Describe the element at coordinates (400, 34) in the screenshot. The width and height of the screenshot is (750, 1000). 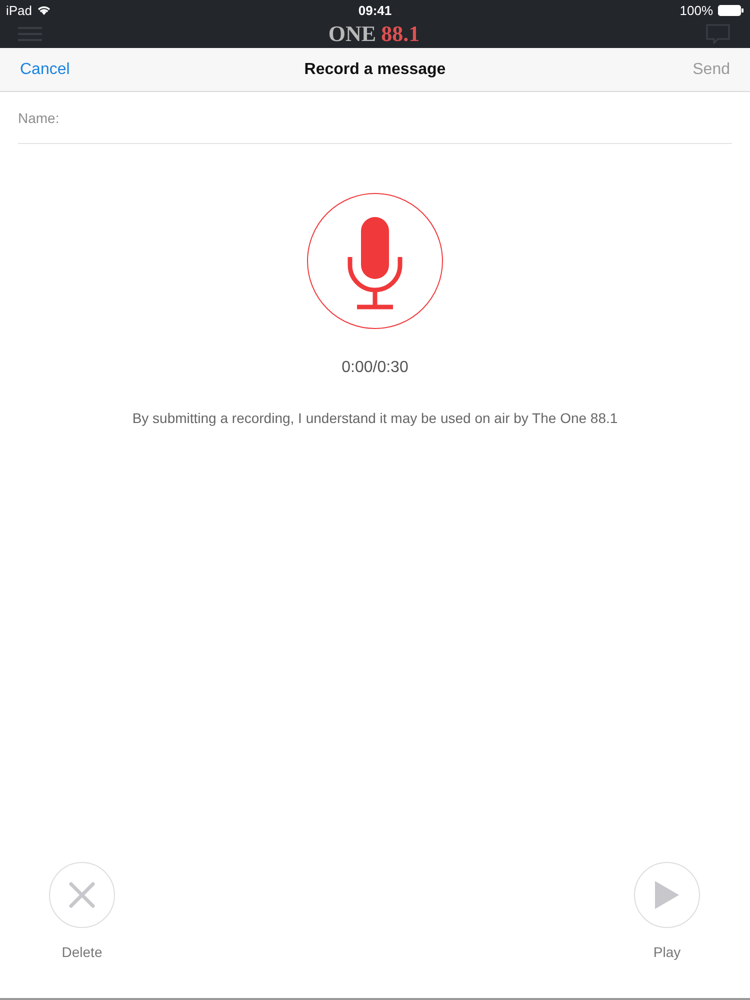
I see `logo-number: 88.1` at that location.